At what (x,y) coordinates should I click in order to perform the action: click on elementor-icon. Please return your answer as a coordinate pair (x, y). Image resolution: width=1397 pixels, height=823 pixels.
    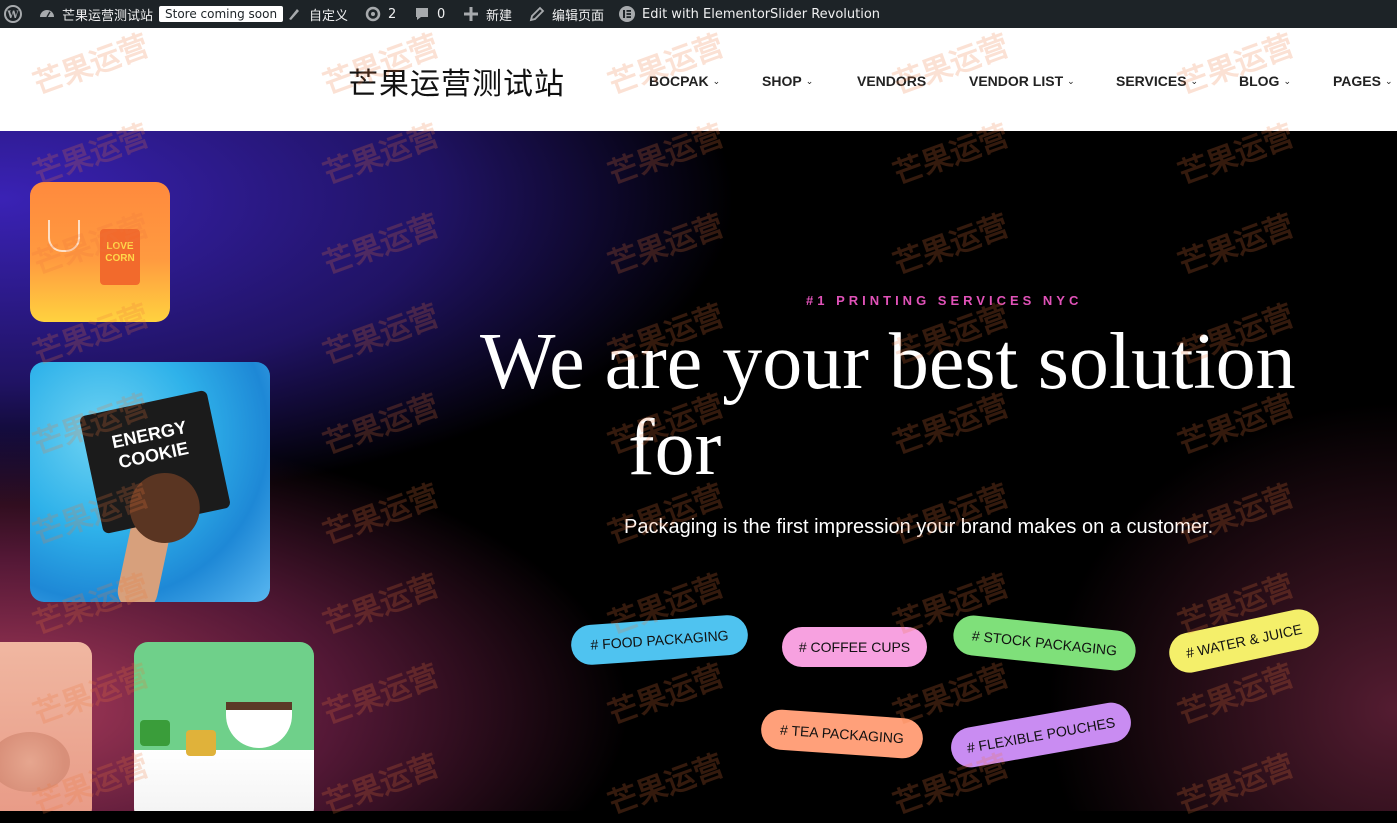
    Looking at the image, I should click on (627, 14).